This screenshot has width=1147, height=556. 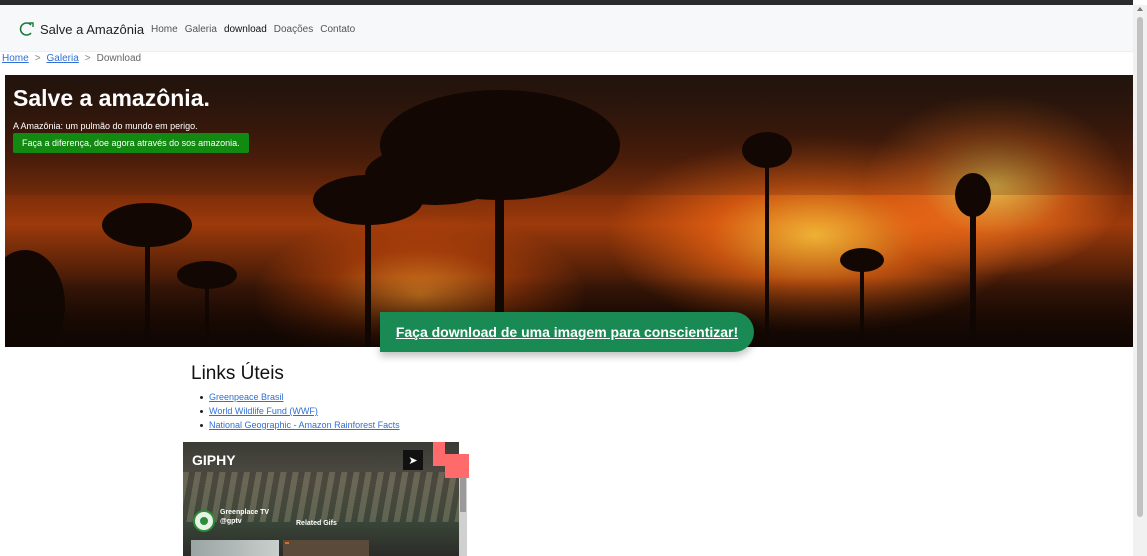 I want to click on page-scrollbar, so click(x=1140, y=280).